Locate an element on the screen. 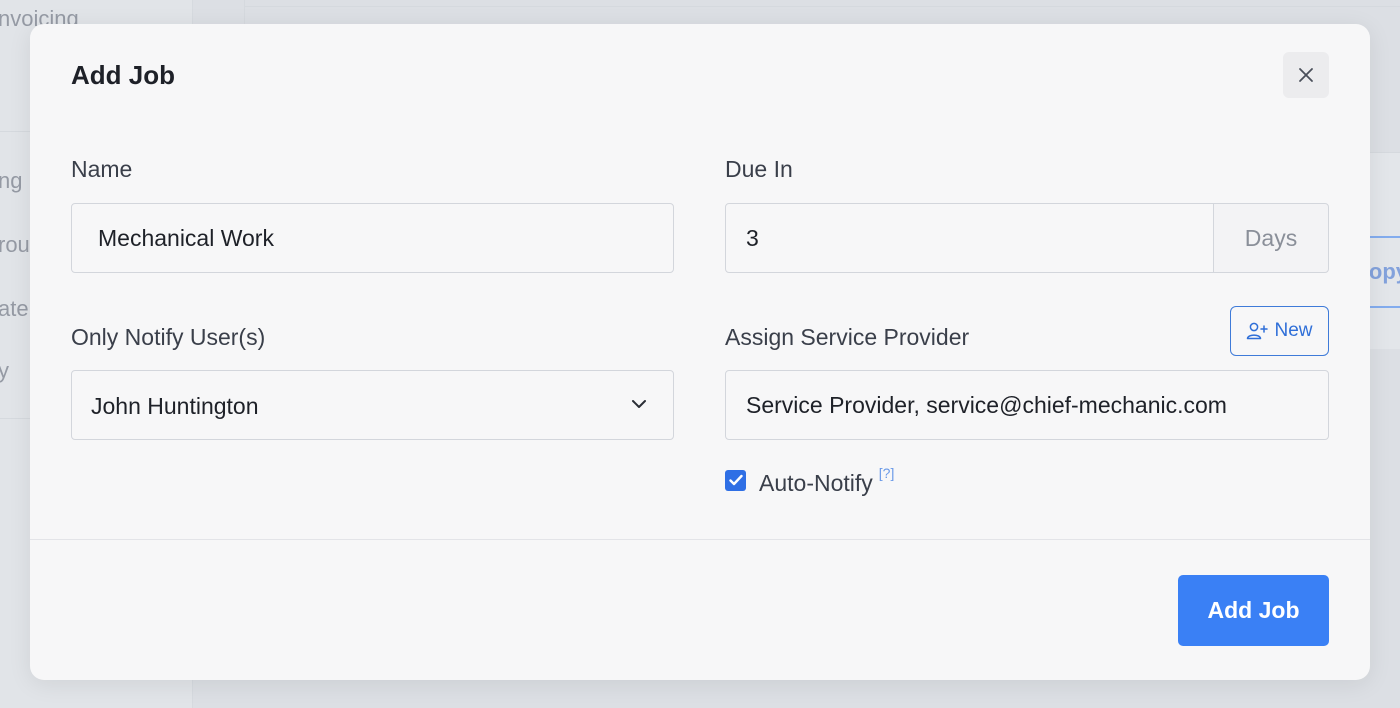 Image resolution: width=1400 pixels, height=708 pixels. close-button is located at coordinates (1306, 75).